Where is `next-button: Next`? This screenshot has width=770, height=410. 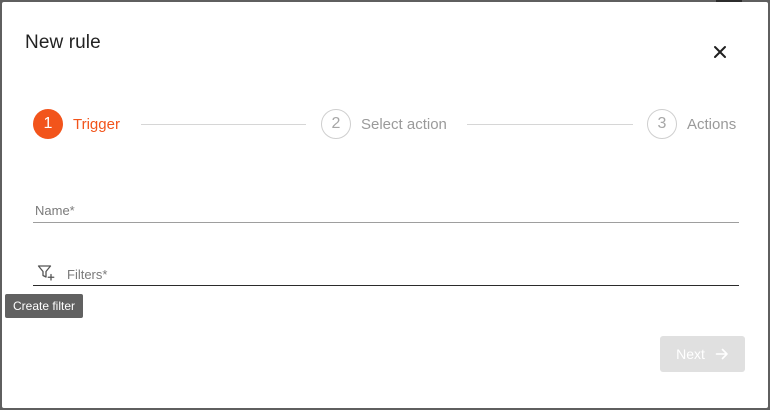 next-button: Next is located at coordinates (702, 354).